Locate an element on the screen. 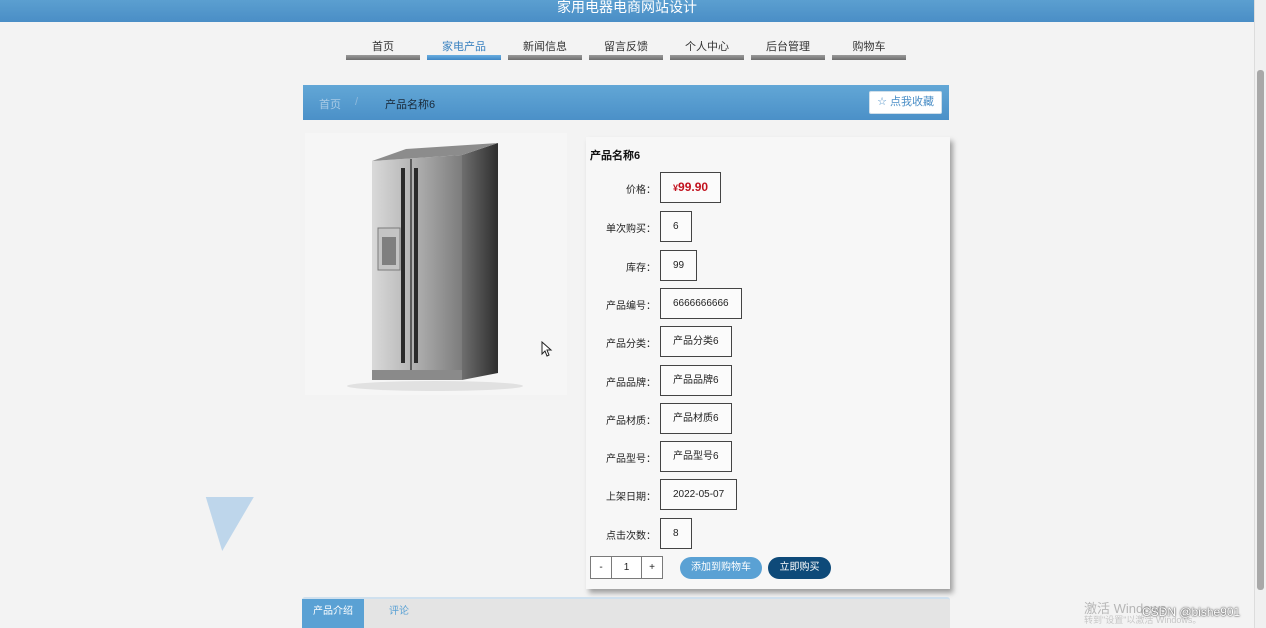  star-outline-icon: ☆ is located at coordinates (882, 102).